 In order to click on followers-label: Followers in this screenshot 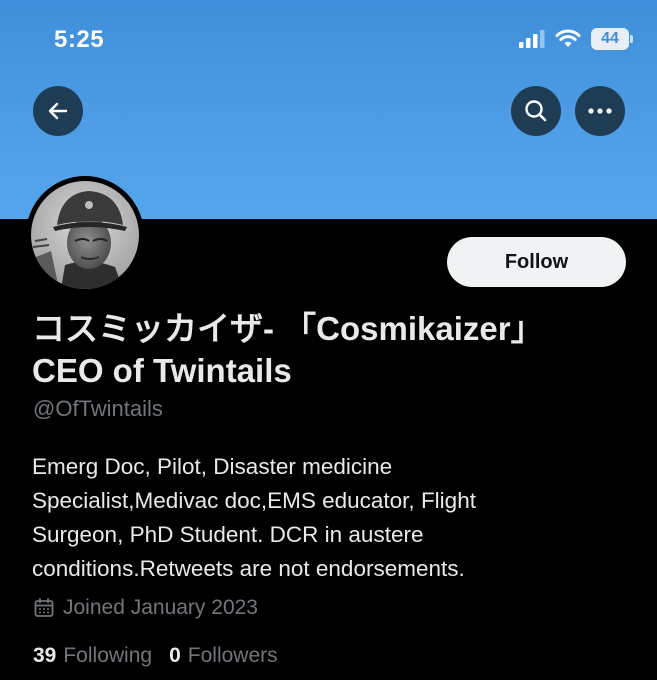, I will do `click(232, 655)`.